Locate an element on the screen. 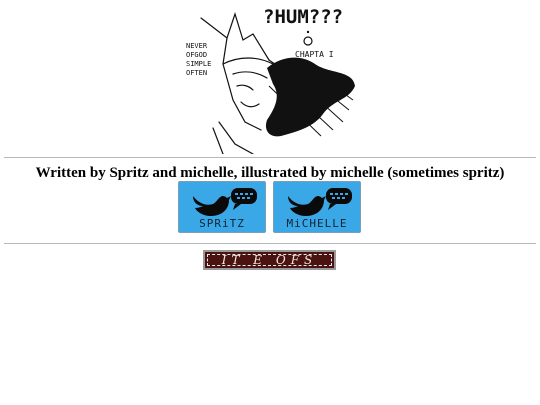 The height and width of the screenshot is (405, 540). spritz-label: SPRiTZ is located at coordinates (222, 223).